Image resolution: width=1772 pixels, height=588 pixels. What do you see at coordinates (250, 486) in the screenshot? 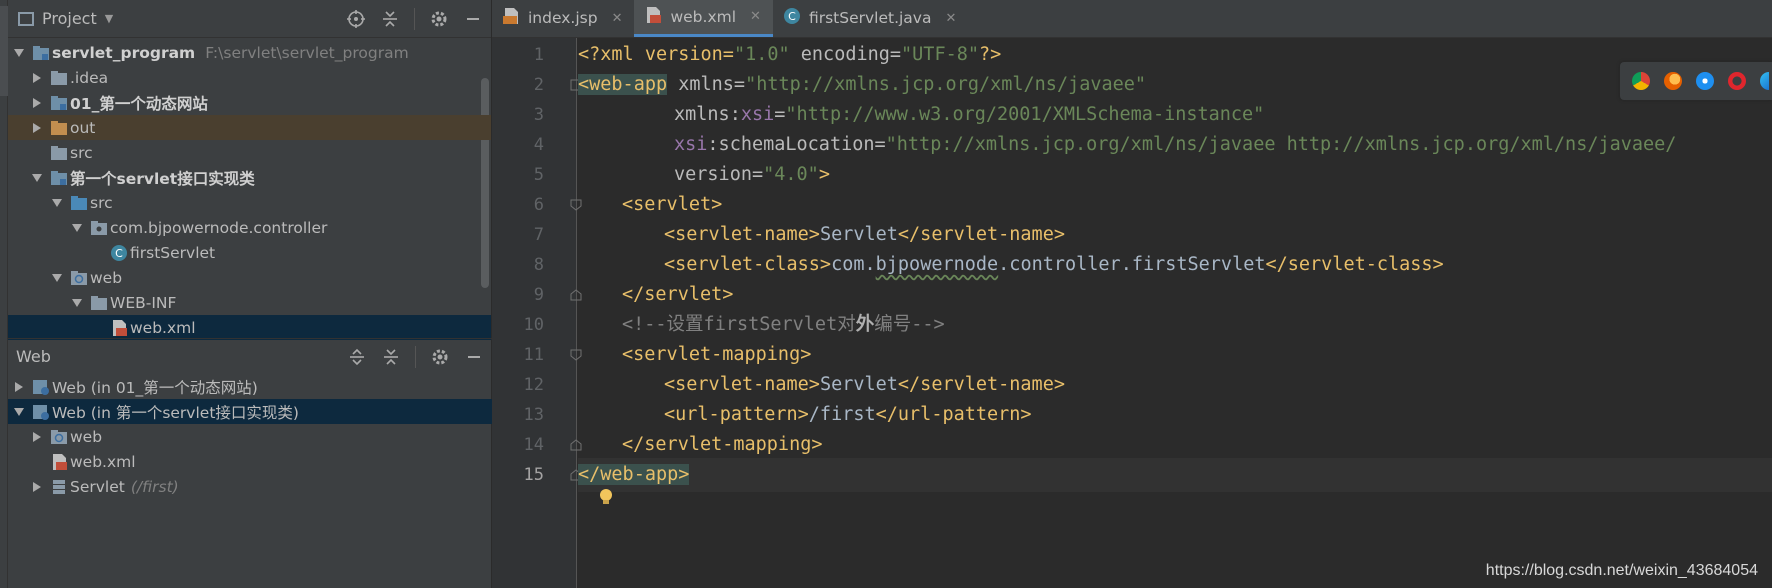
I see `web-tree-item-servlet: Servlet (/first)` at bounding box center [250, 486].